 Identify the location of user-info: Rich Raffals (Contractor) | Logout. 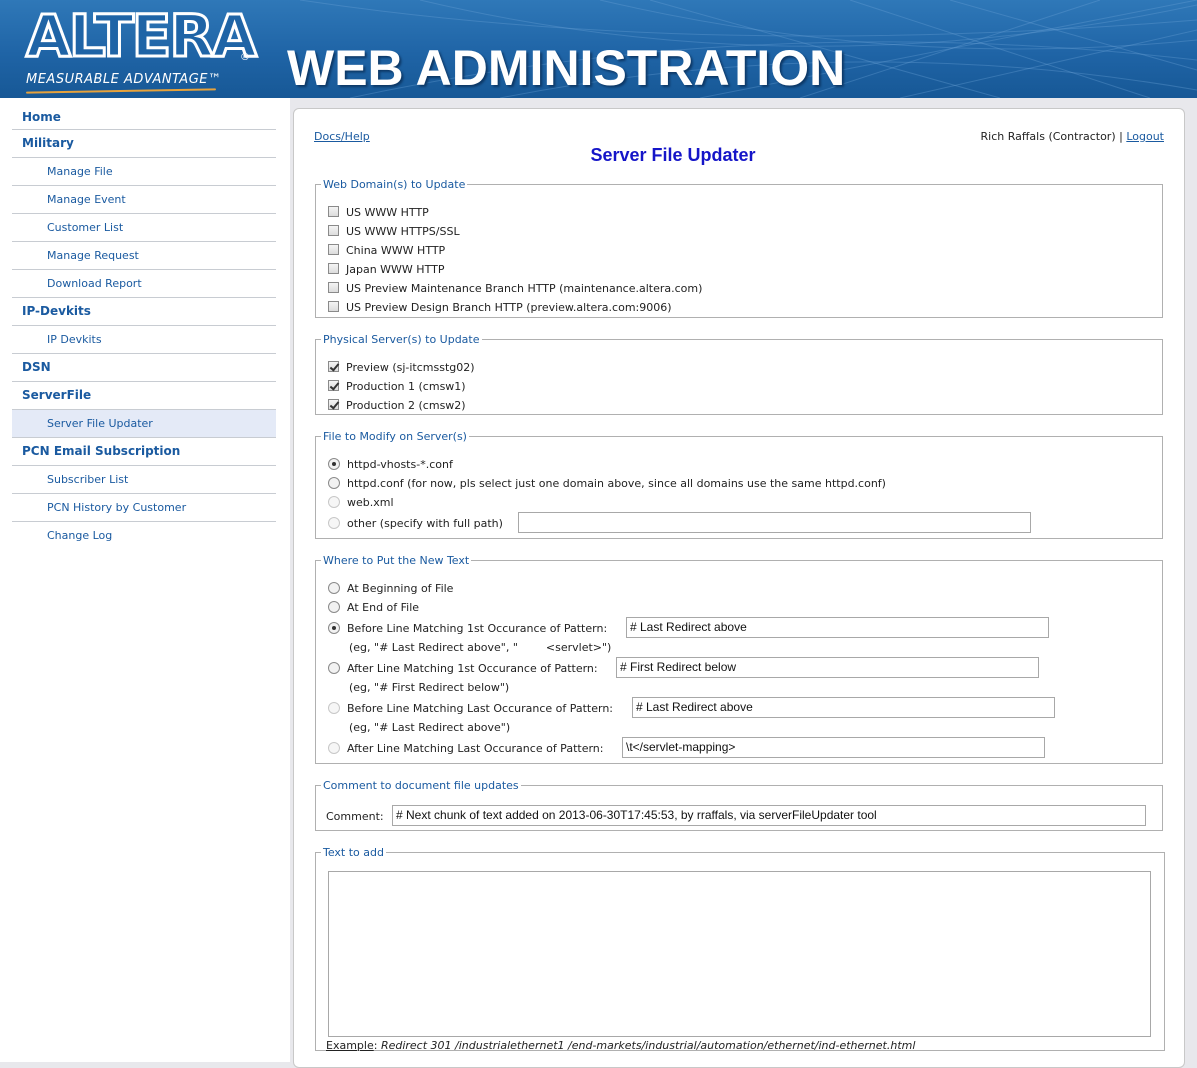
(1073, 136).